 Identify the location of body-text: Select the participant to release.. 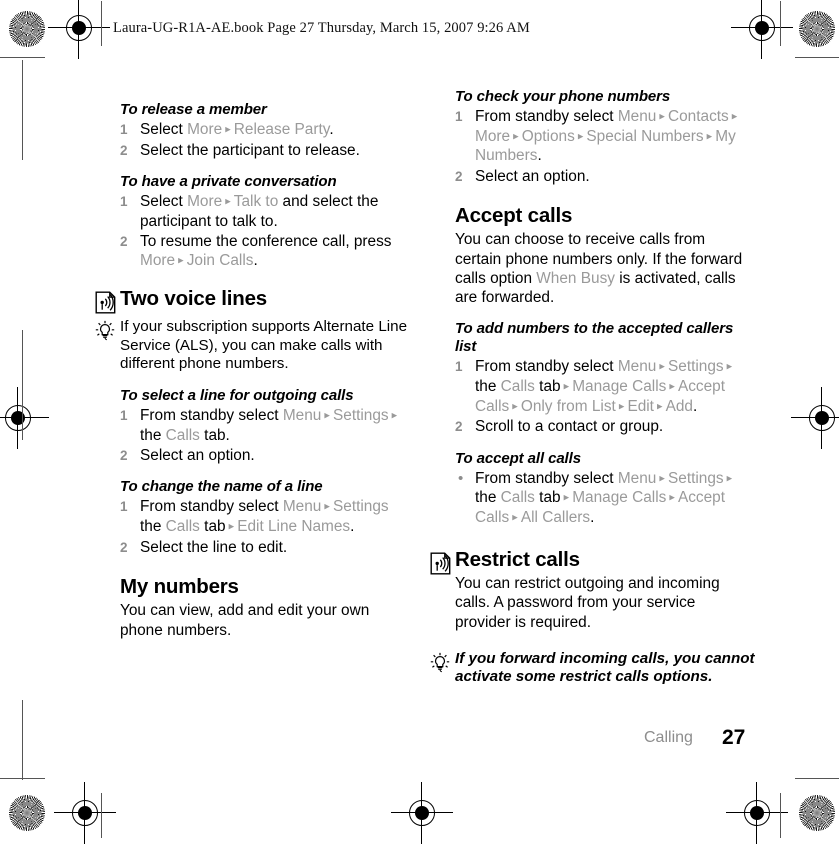
(250, 150).